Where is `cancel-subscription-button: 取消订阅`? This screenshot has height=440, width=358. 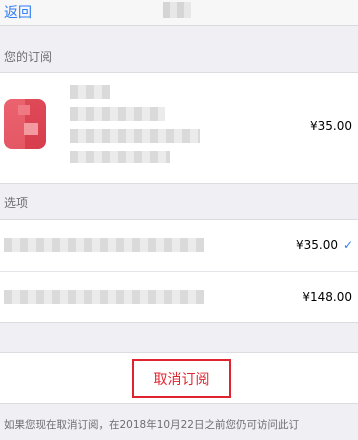 cancel-subscription-button: 取消订阅 is located at coordinates (181, 378).